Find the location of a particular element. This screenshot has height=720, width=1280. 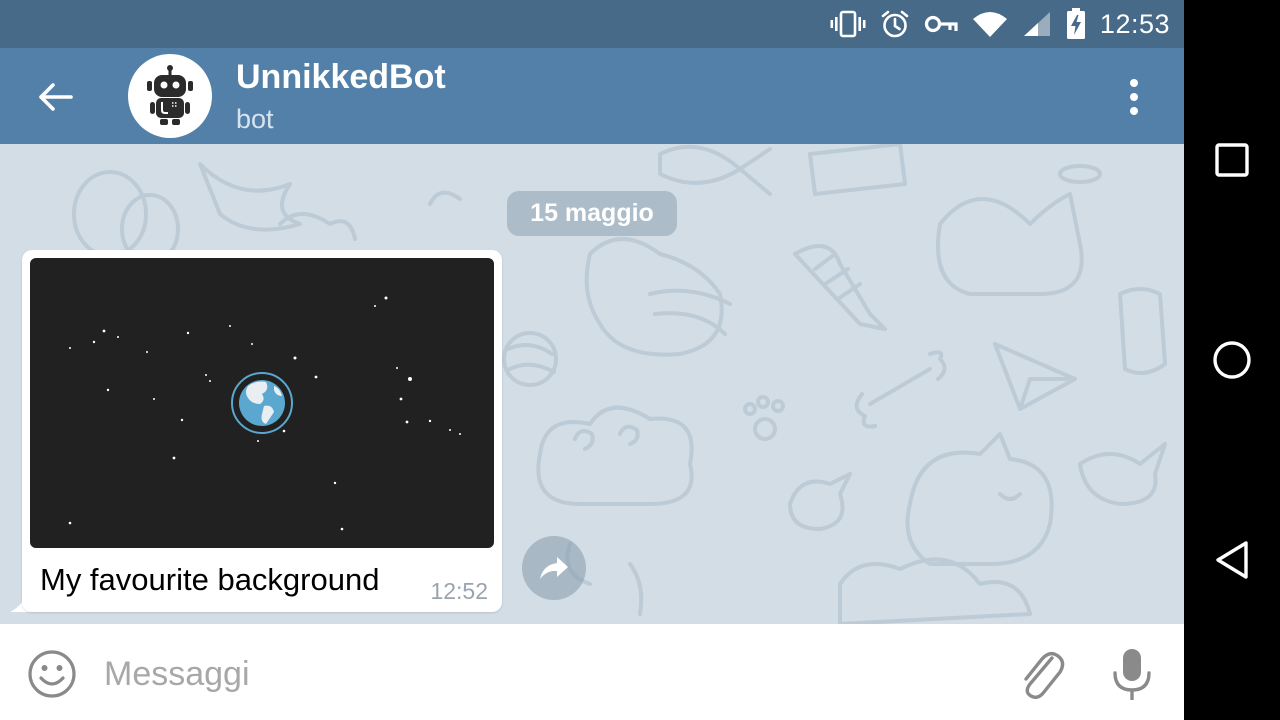

more-vert-icon is located at coordinates (1134, 83).